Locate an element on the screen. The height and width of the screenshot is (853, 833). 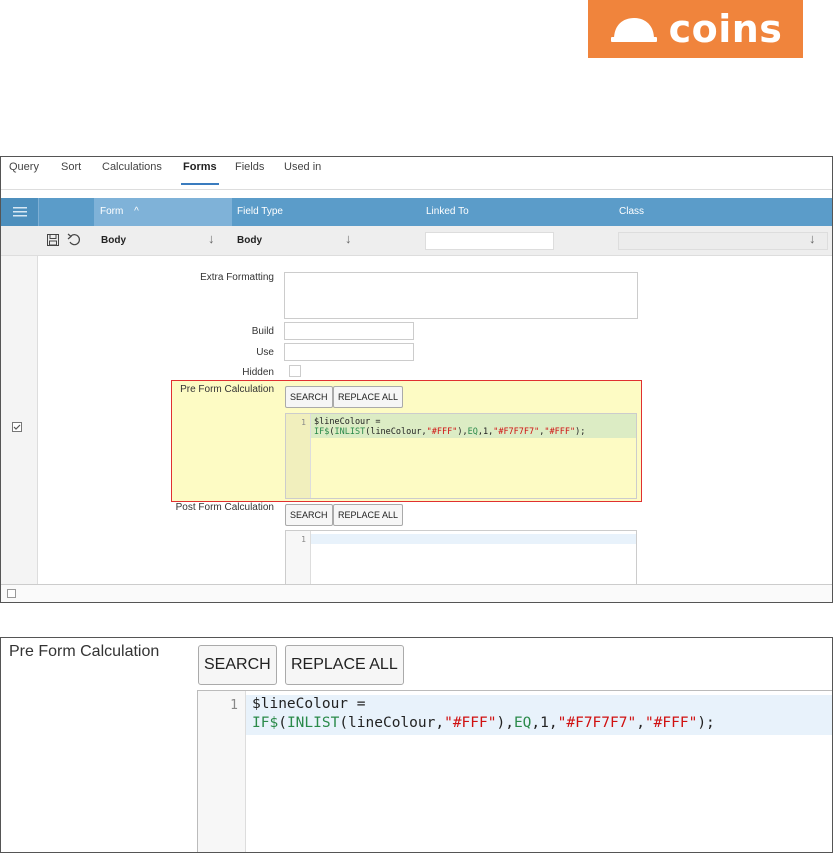
save-icon is located at coordinates (53, 241).